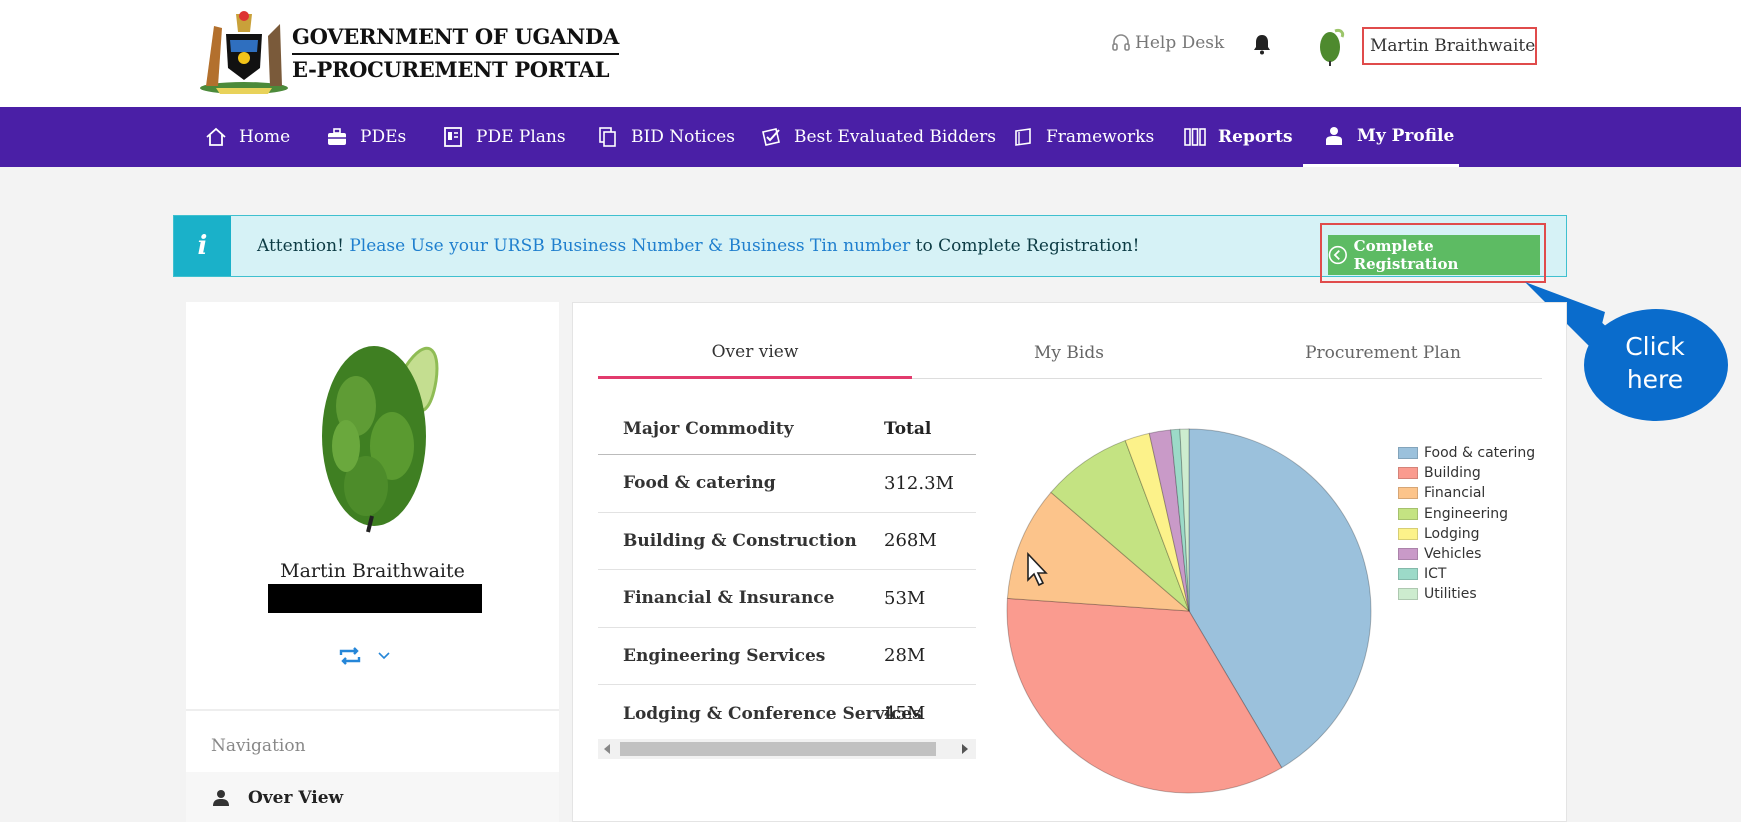  I want to click on columns-icon, so click(1195, 137).